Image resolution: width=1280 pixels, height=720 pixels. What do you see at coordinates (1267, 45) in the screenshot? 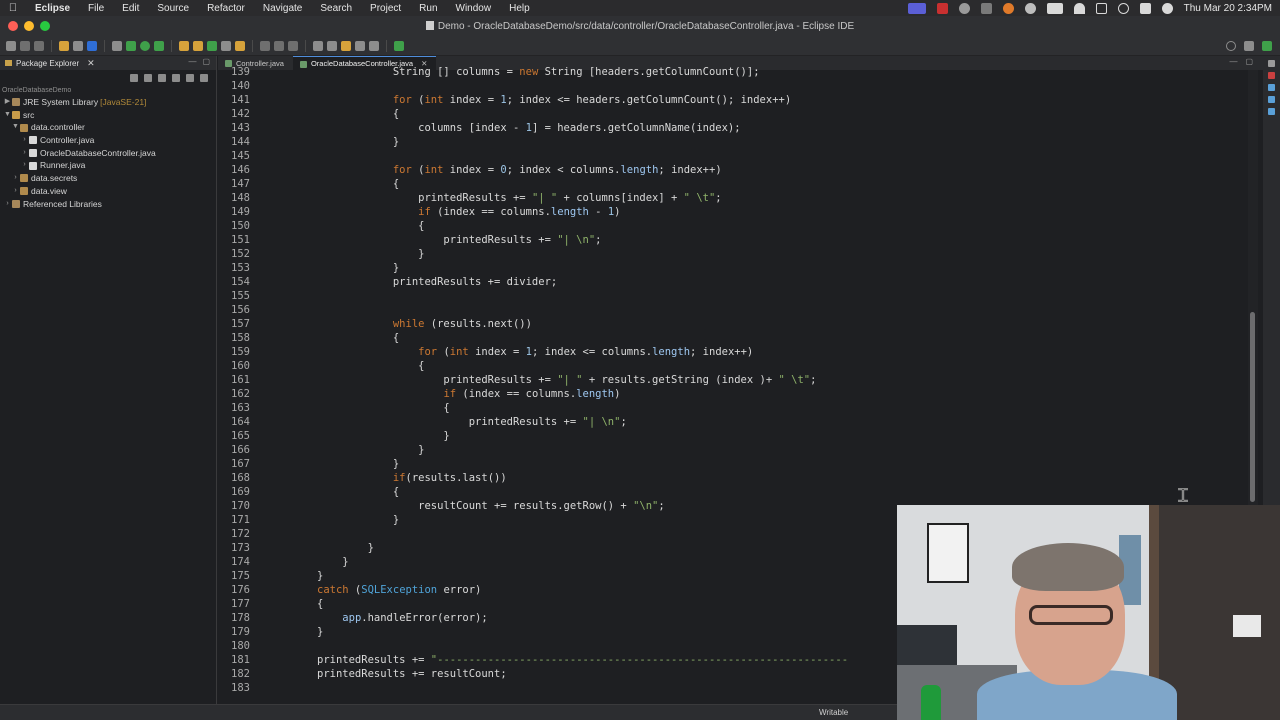
I see `java-perspective-icon` at bounding box center [1267, 45].